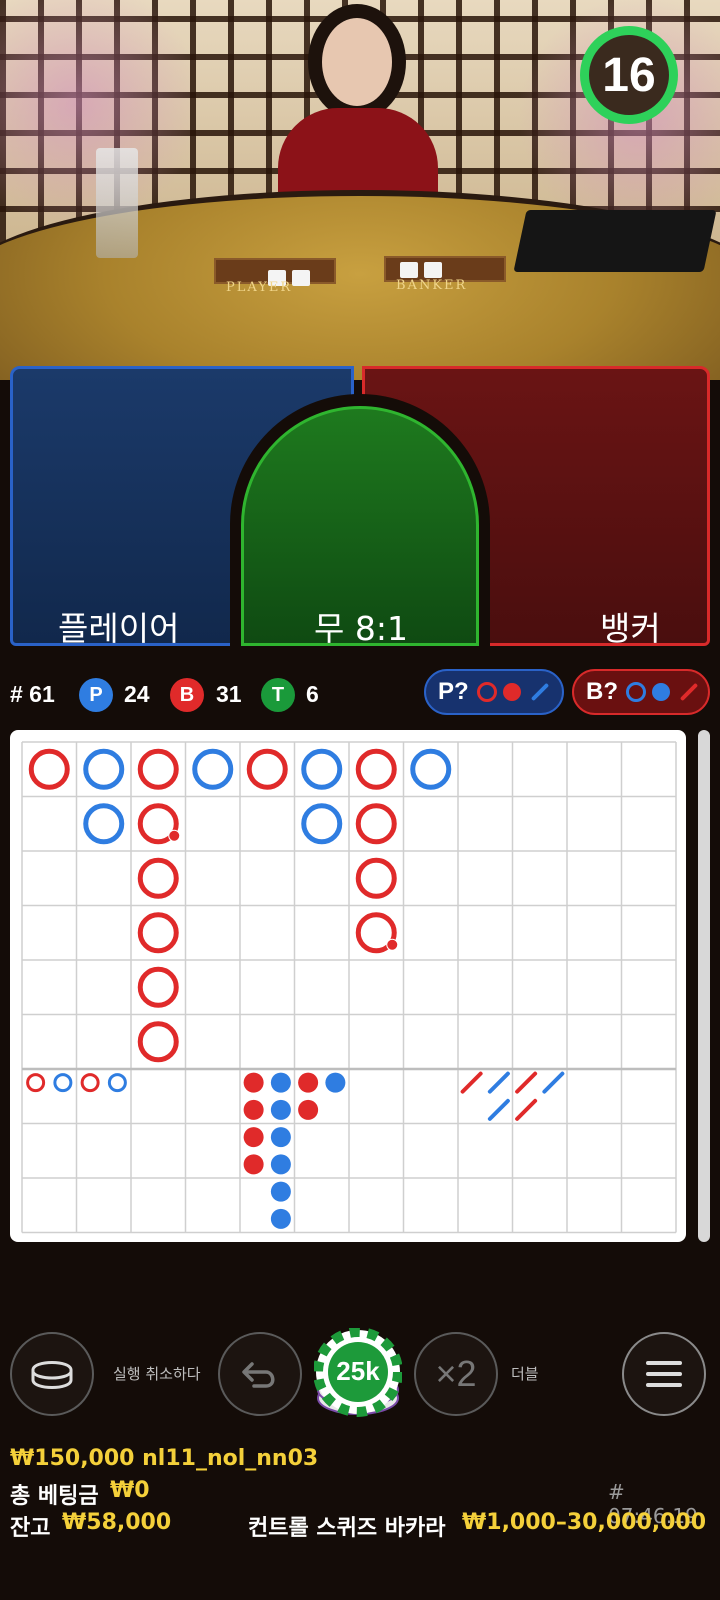 This screenshot has width=720, height=1600. Describe the element at coordinates (453, 691) in the screenshot. I see `player-predict-label: P?` at that location.